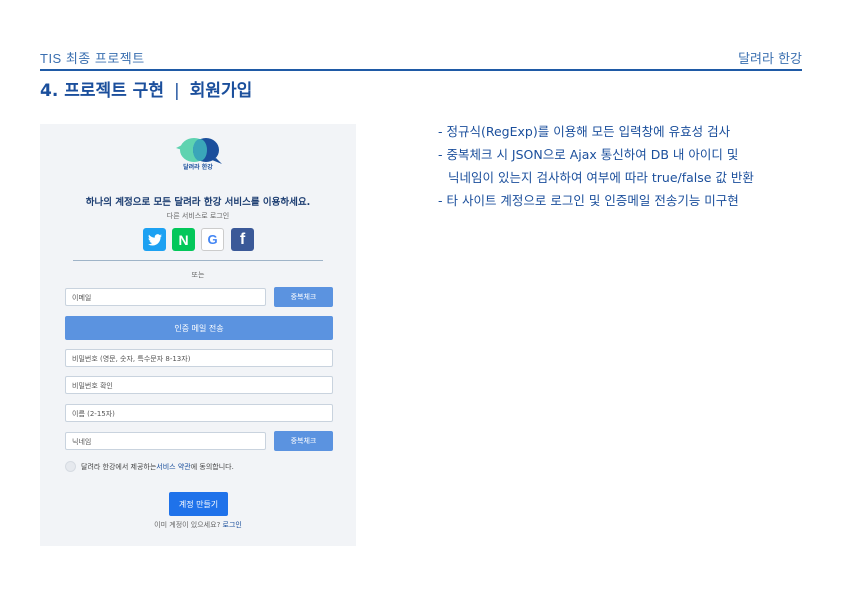  Describe the element at coordinates (188, 525) in the screenshot. I see `login-question: 이미 계정이 있으세요?` at that location.